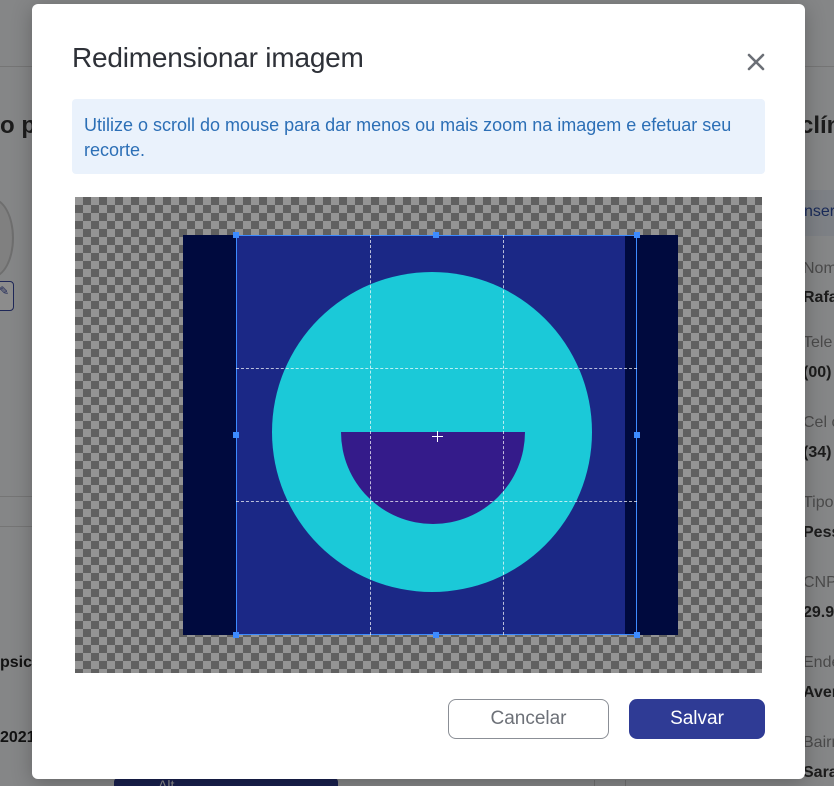  What do you see at coordinates (218, 57) in the screenshot?
I see `dialog-title: Redimensionar imagem` at bounding box center [218, 57].